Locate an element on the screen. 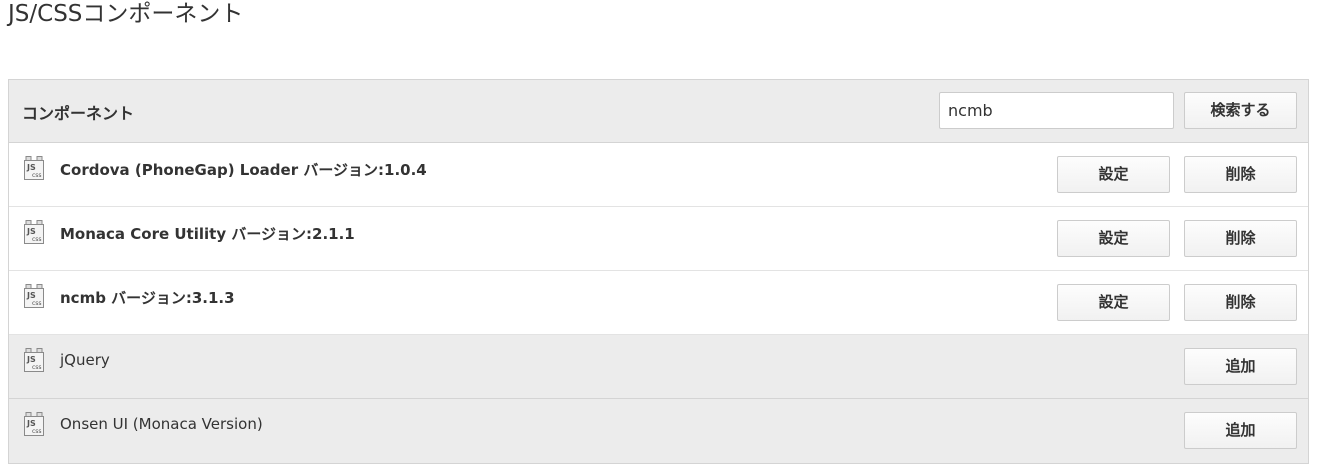 The image size is (1320, 469). search-button: 検索する is located at coordinates (1240, 110).